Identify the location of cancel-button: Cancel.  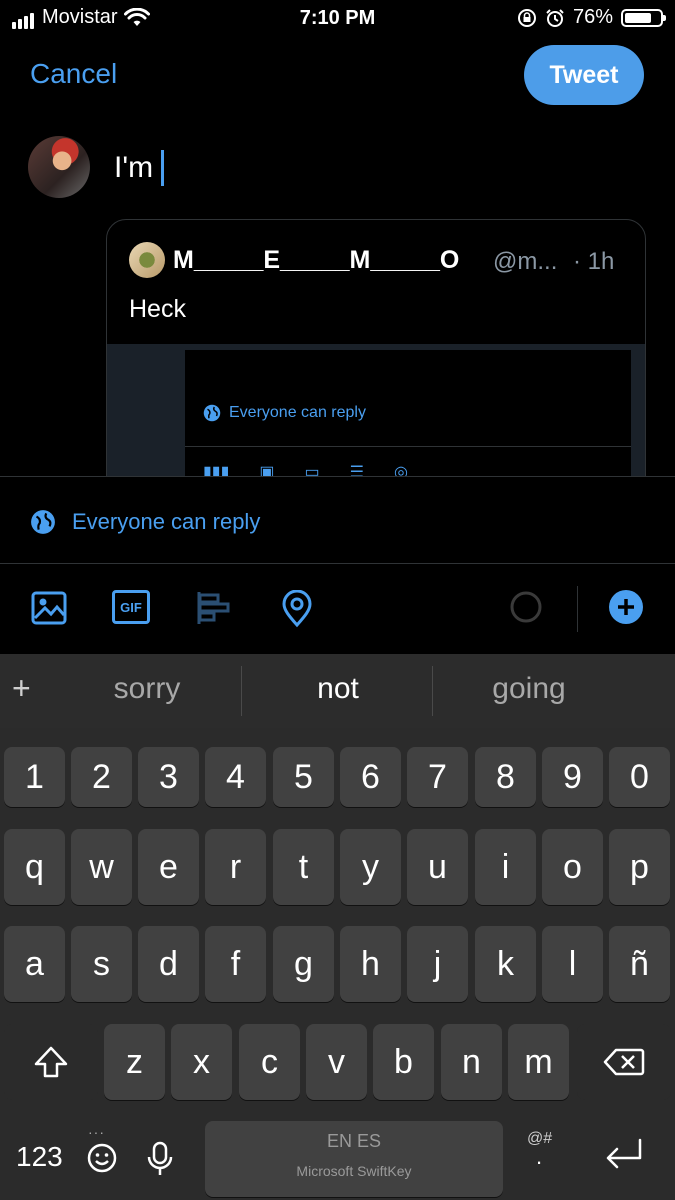
(73, 74).